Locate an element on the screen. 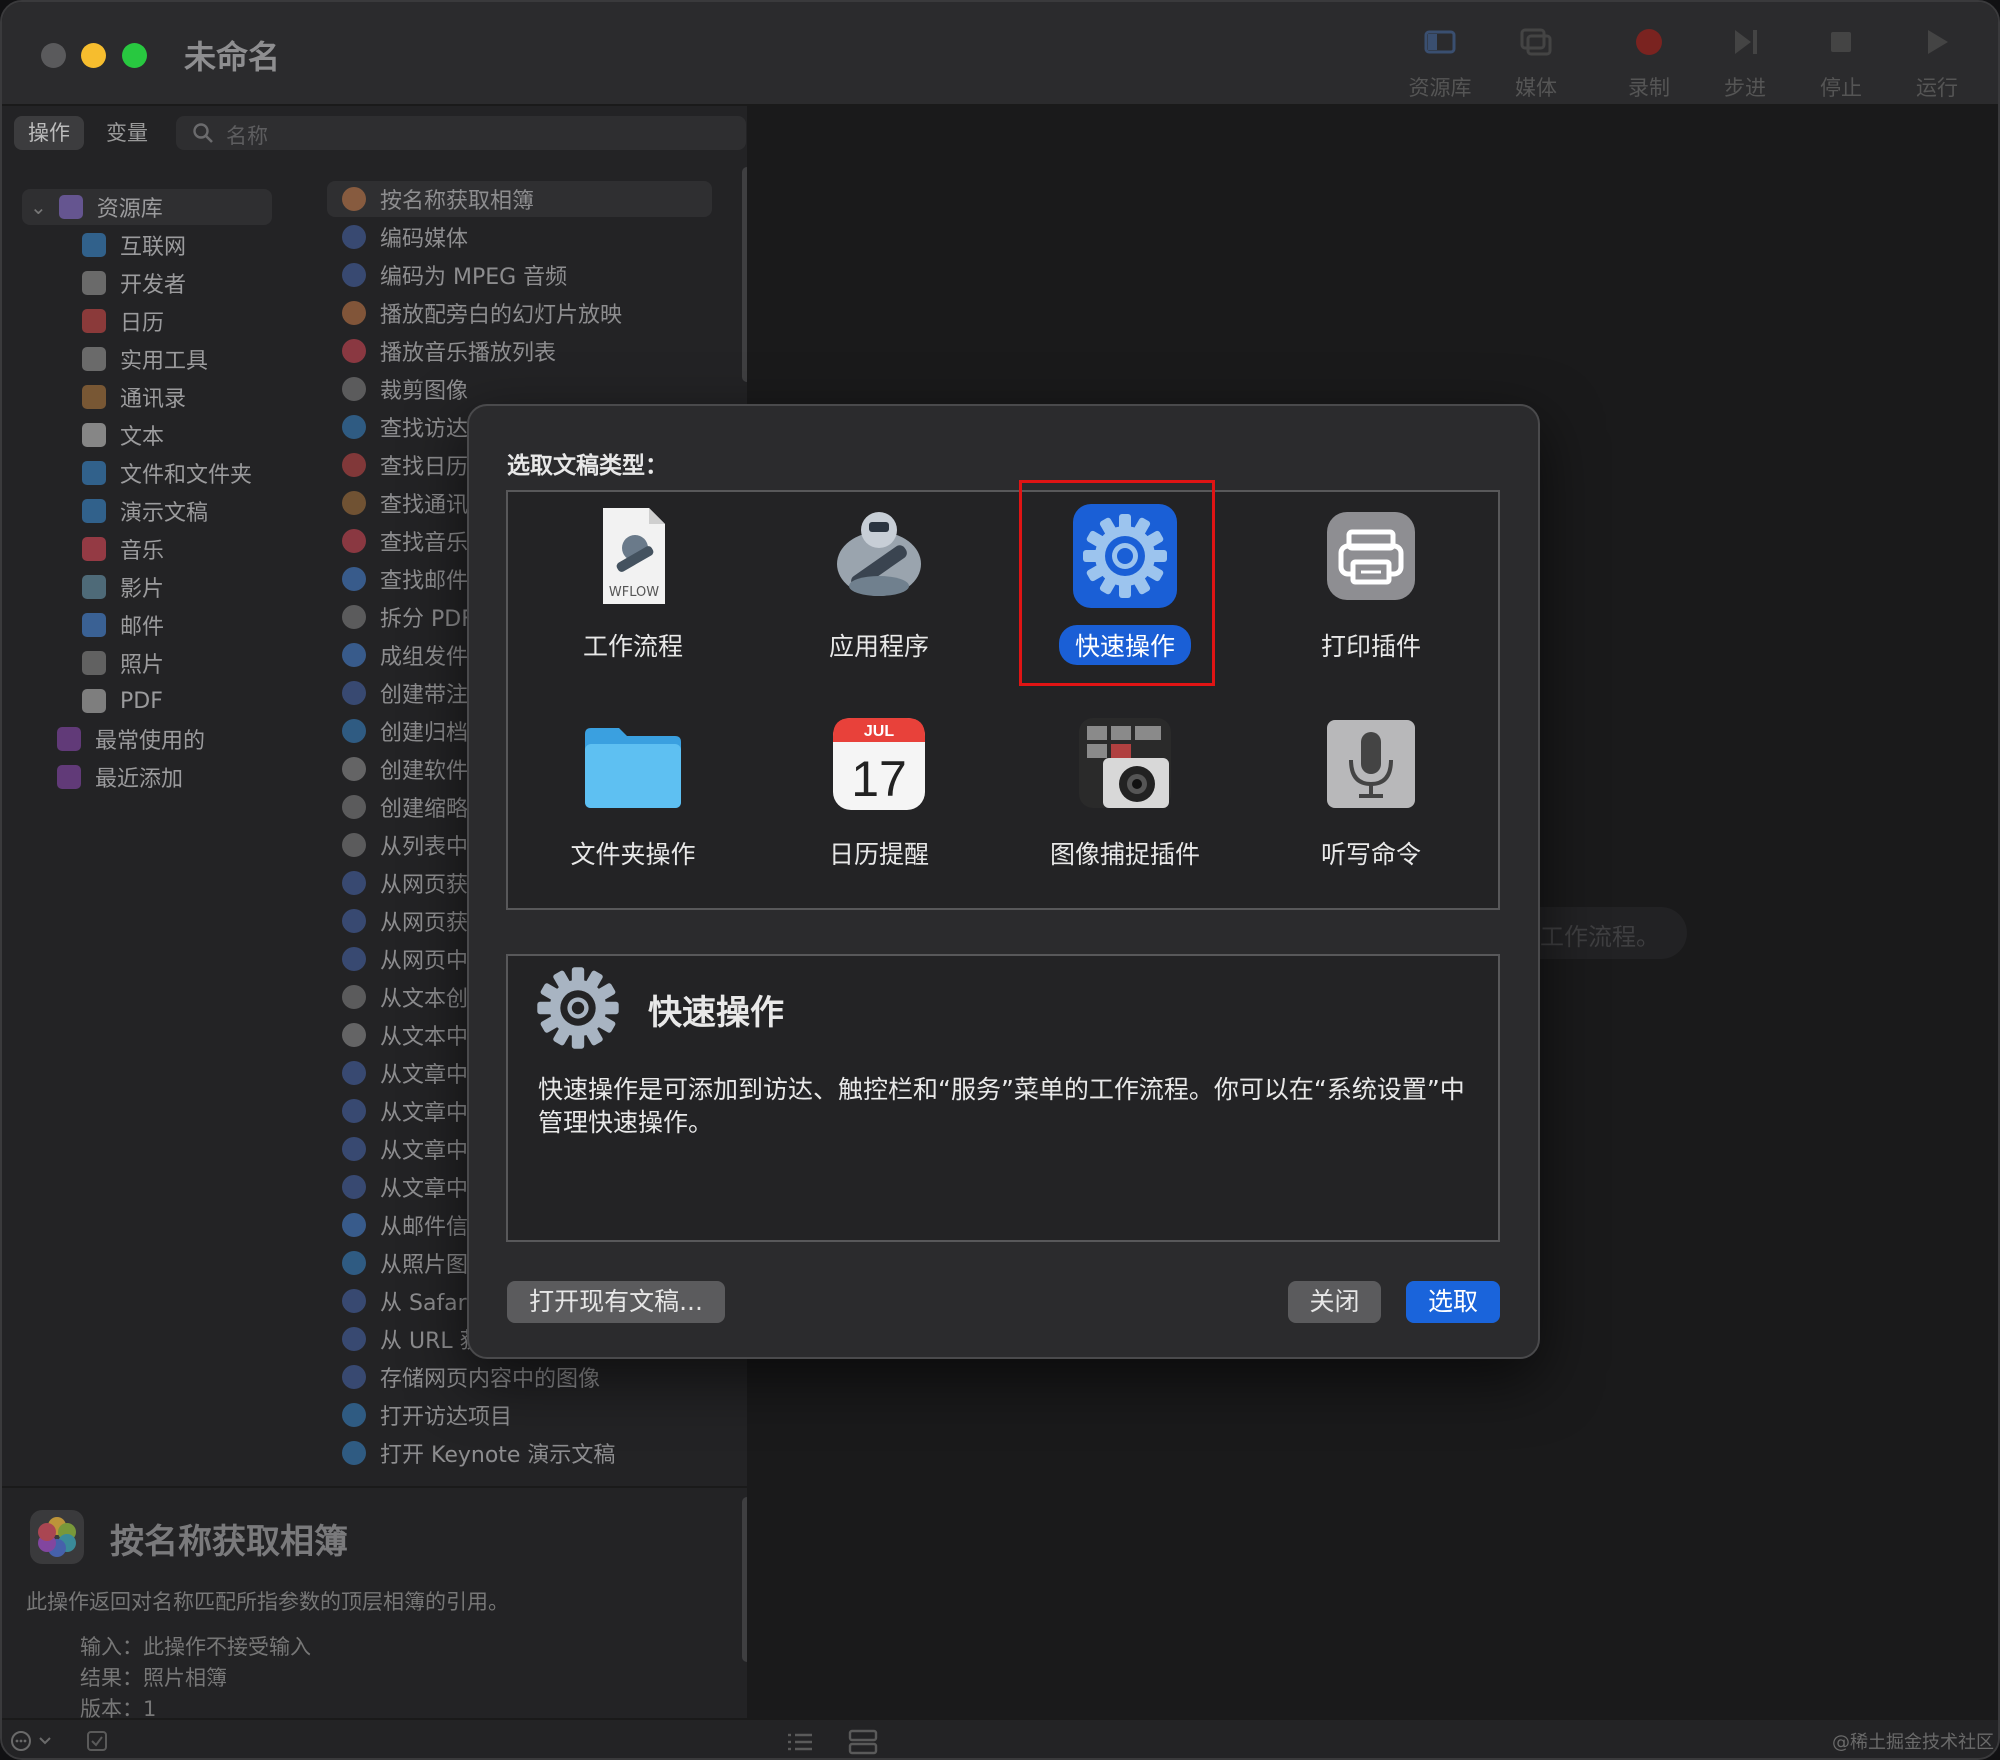 Image resolution: width=2000 pixels, height=1760 pixels. action-list-item: 播放配旁白的幻灯片放映 is located at coordinates (482, 313).